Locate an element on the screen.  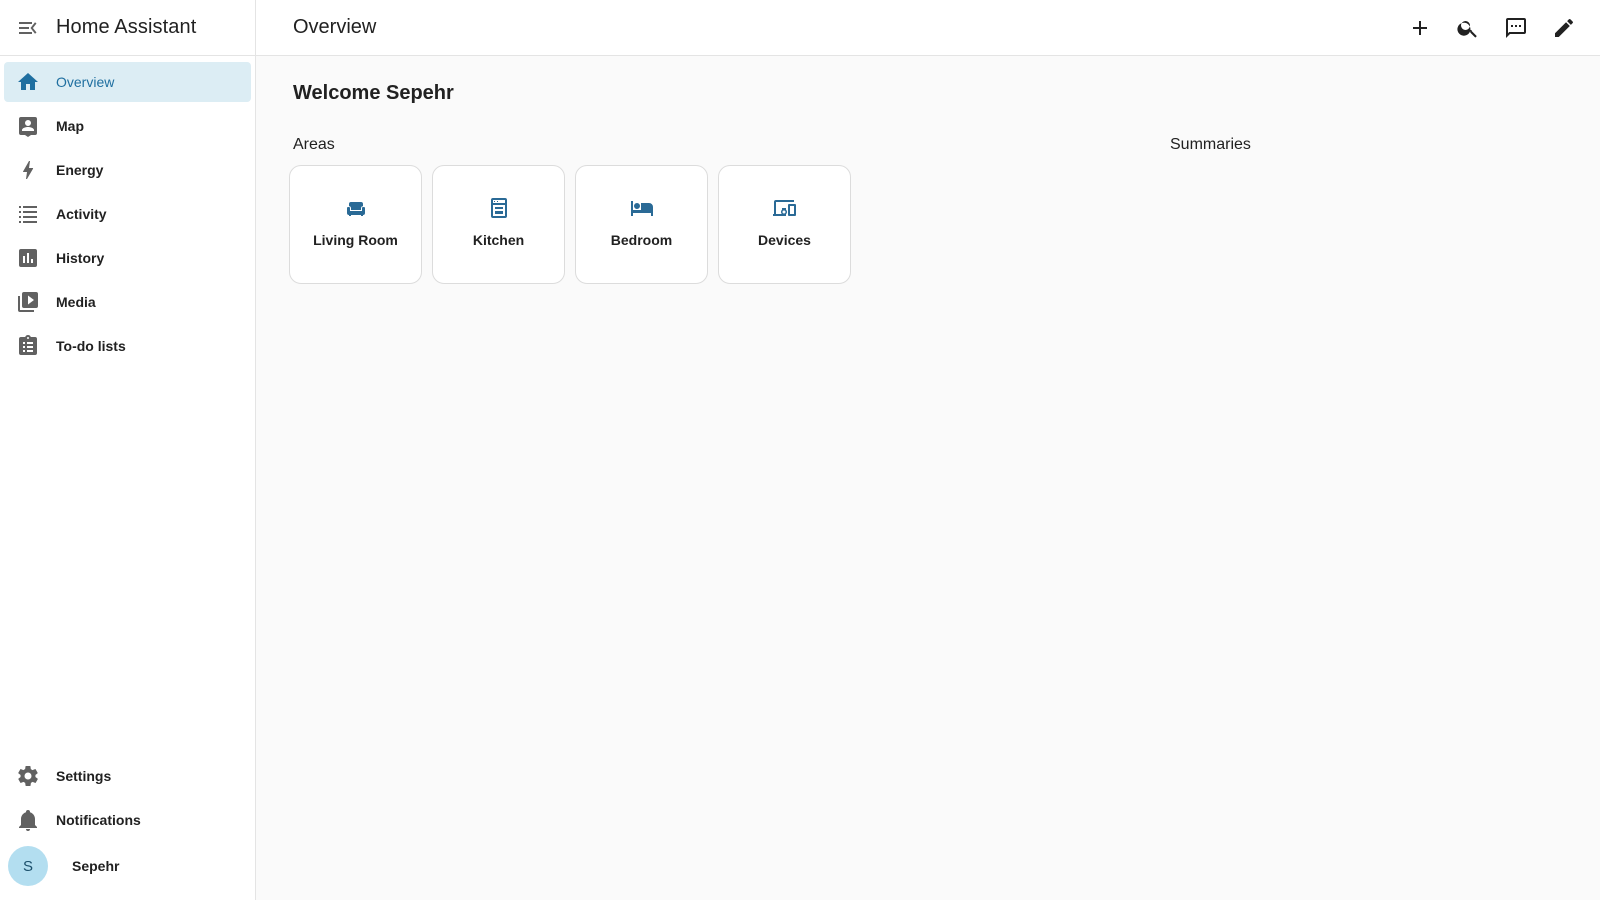
welcome-heading: Welcome Sepehr is located at coordinates (373, 93).